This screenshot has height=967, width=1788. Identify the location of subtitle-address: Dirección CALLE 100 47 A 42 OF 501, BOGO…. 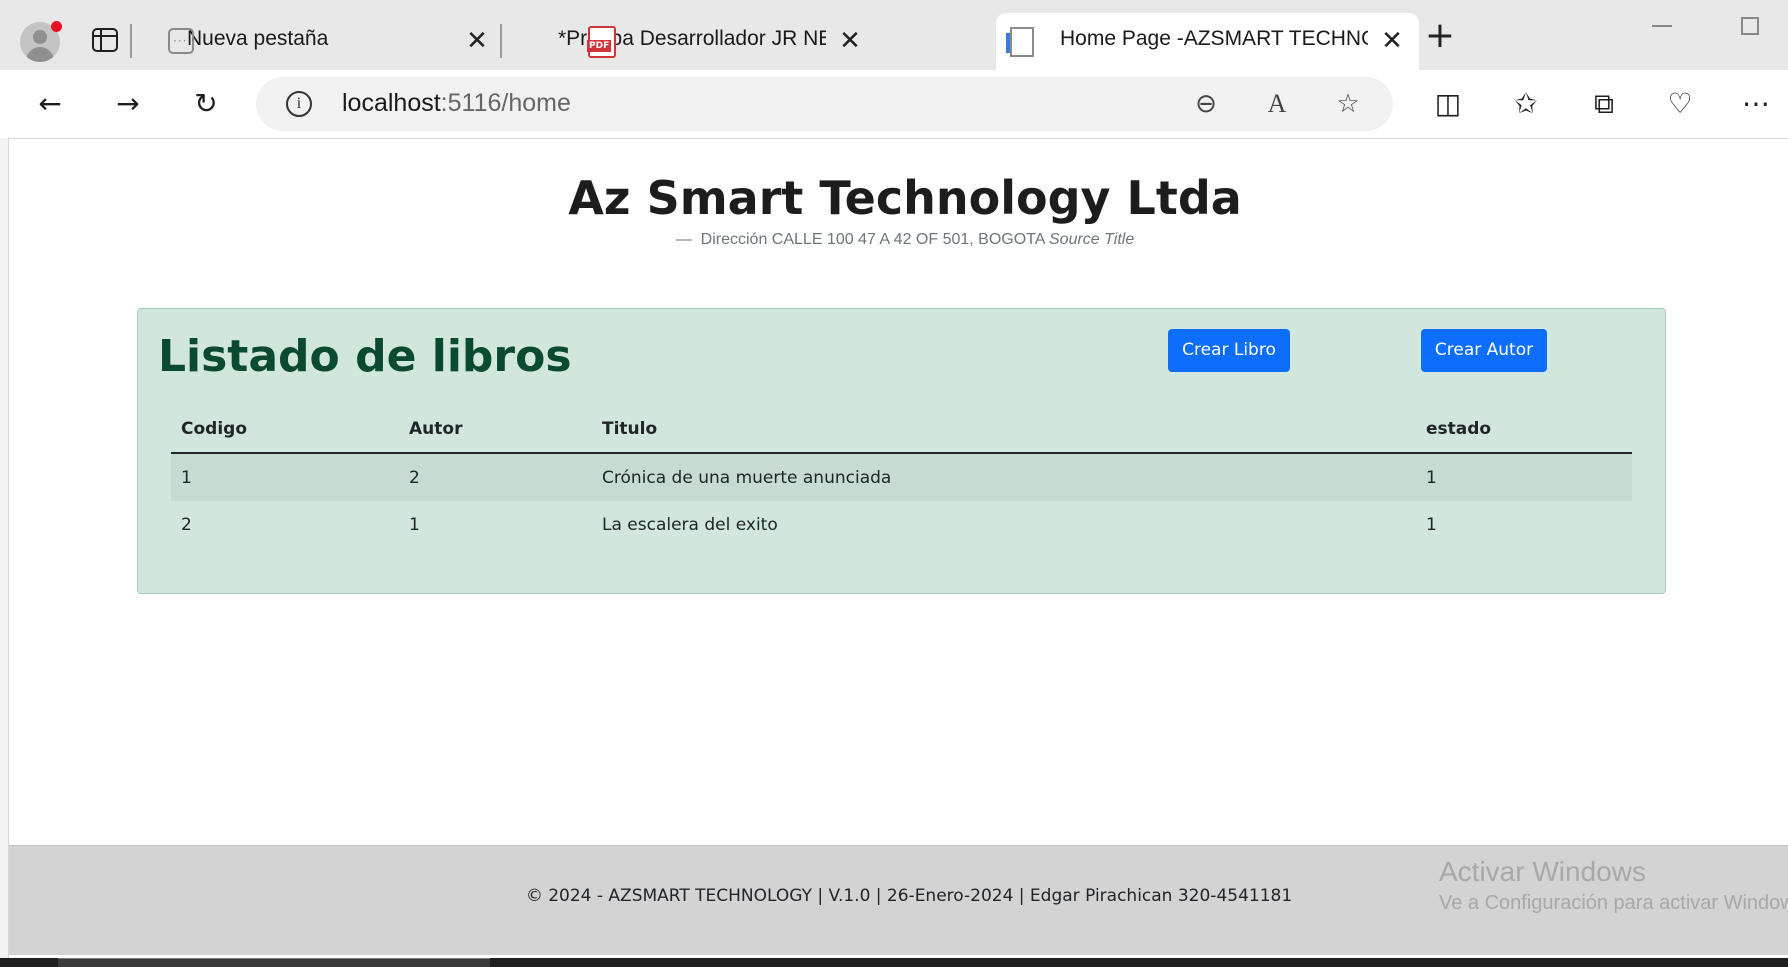
(872, 239).